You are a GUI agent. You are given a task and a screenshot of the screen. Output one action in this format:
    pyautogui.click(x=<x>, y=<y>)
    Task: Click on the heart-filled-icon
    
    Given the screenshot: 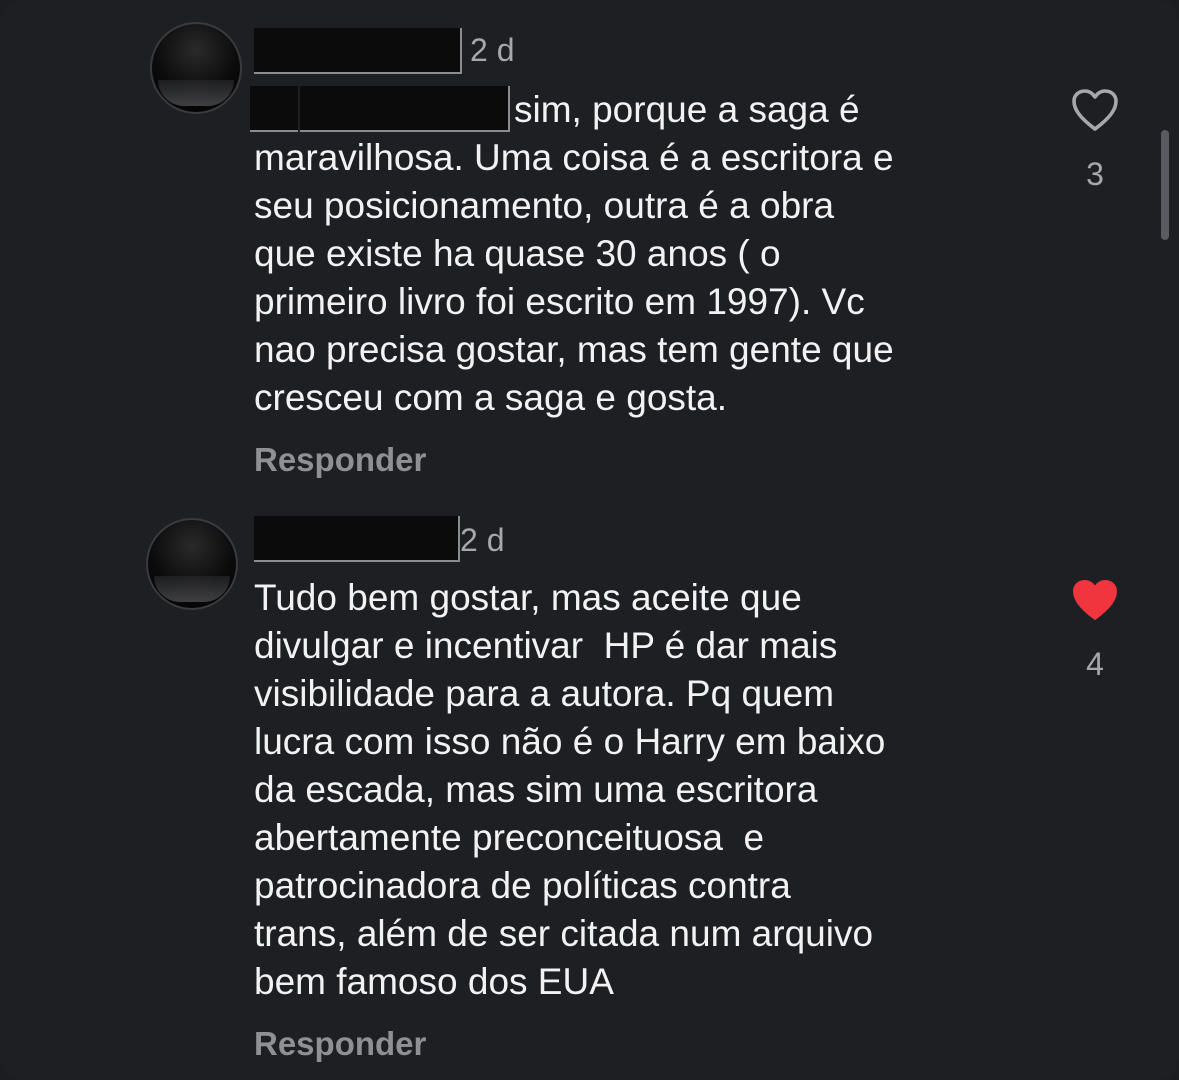 What is the action you would take?
    pyautogui.click(x=1095, y=600)
    